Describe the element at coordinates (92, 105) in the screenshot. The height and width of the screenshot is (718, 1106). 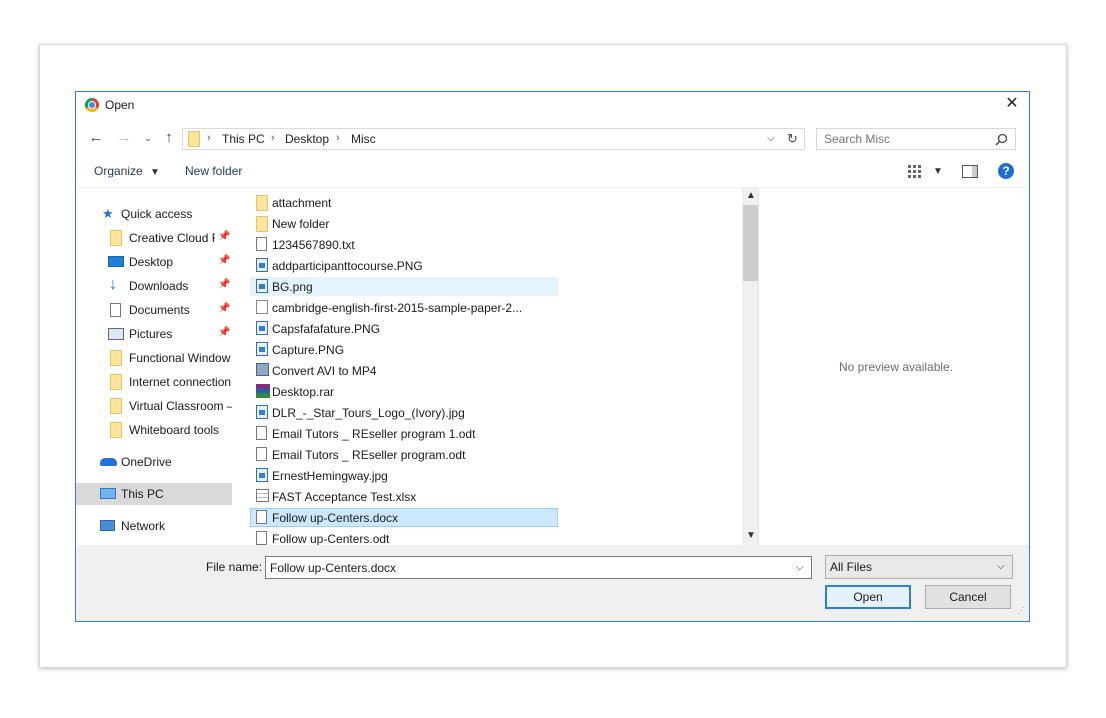
I see `chrome-logo-icon` at that location.